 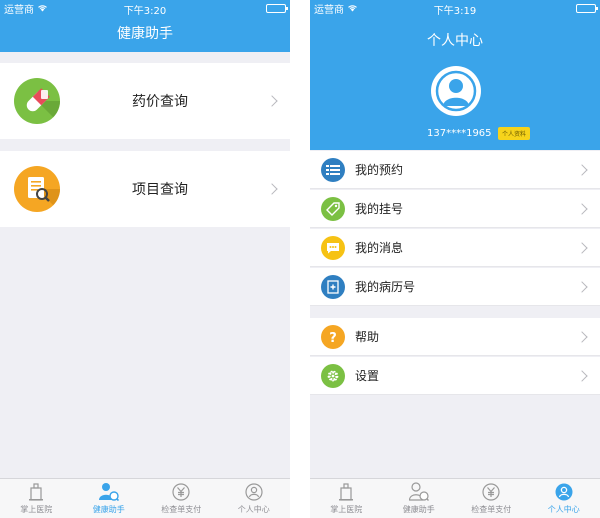 What do you see at coordinates (455, 337) in the screenshot?
I see `menu-help: ? 帮助` at bounding box center [455, 337].